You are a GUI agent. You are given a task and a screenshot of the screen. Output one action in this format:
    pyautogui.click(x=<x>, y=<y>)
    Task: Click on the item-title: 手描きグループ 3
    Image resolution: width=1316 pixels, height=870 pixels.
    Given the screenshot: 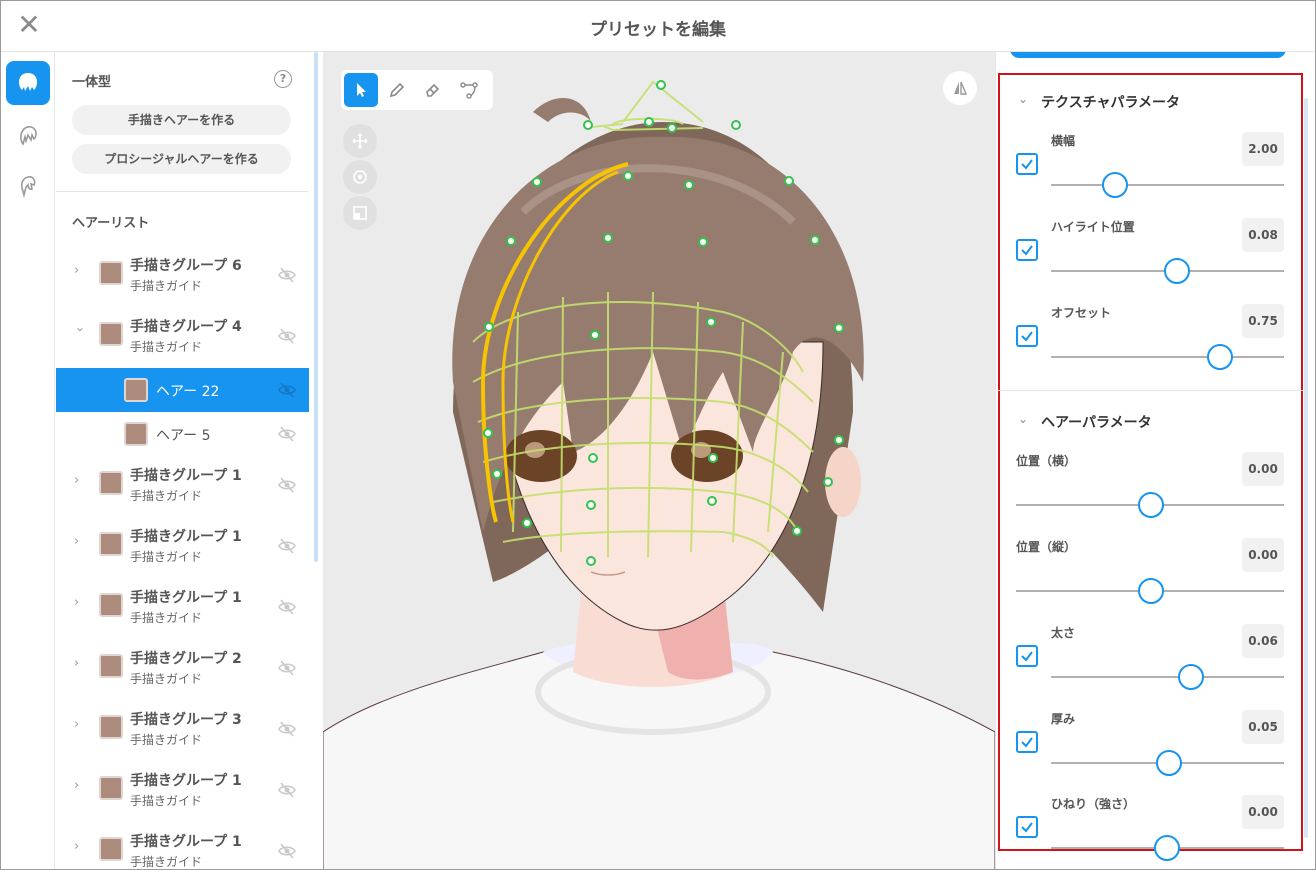 What is the action you would take?
    pyautogui.click(x=186, y=720)
    